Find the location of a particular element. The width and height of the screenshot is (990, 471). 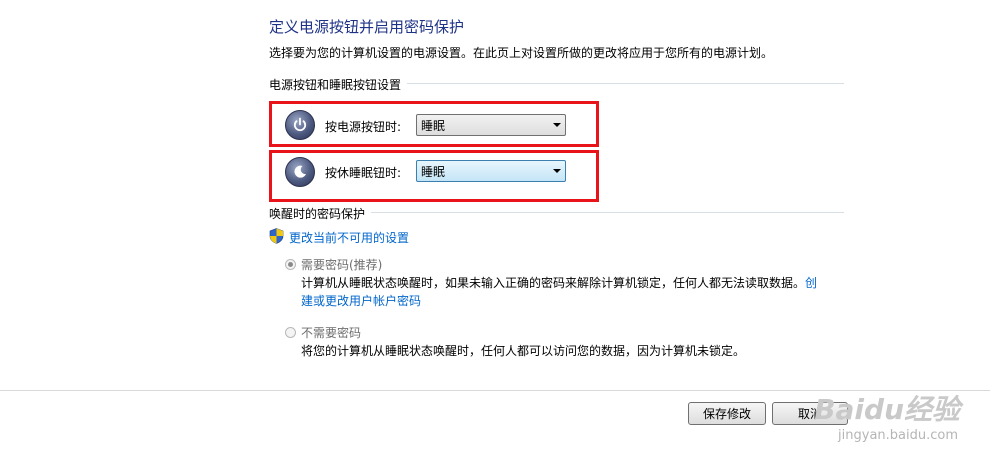

power-button-select: 睡眠 is located at coordinates (491, 125).